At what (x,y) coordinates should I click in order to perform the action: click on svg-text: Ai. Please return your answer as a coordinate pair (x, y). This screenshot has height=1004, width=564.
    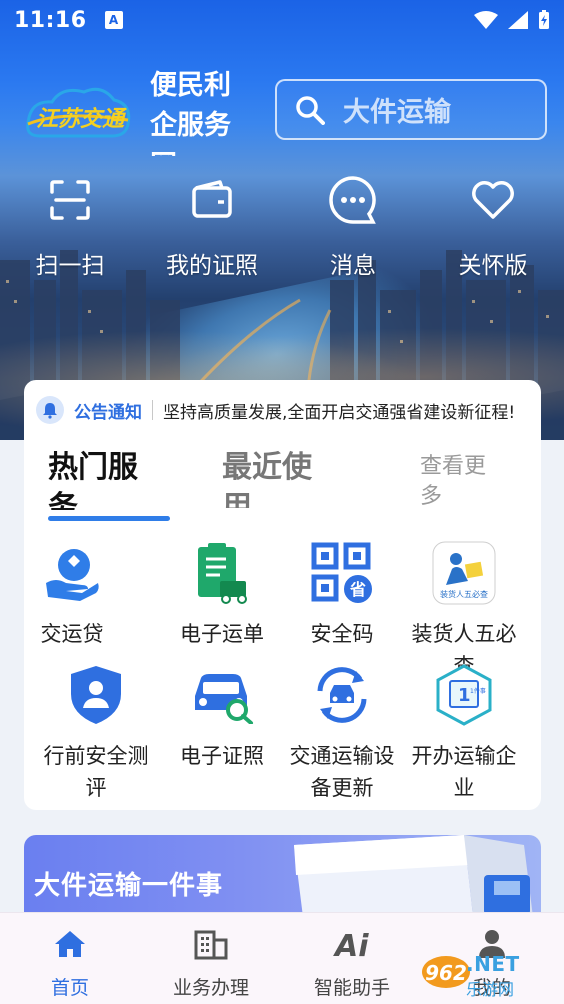
    Looking at the image, I should click on (351, 944).